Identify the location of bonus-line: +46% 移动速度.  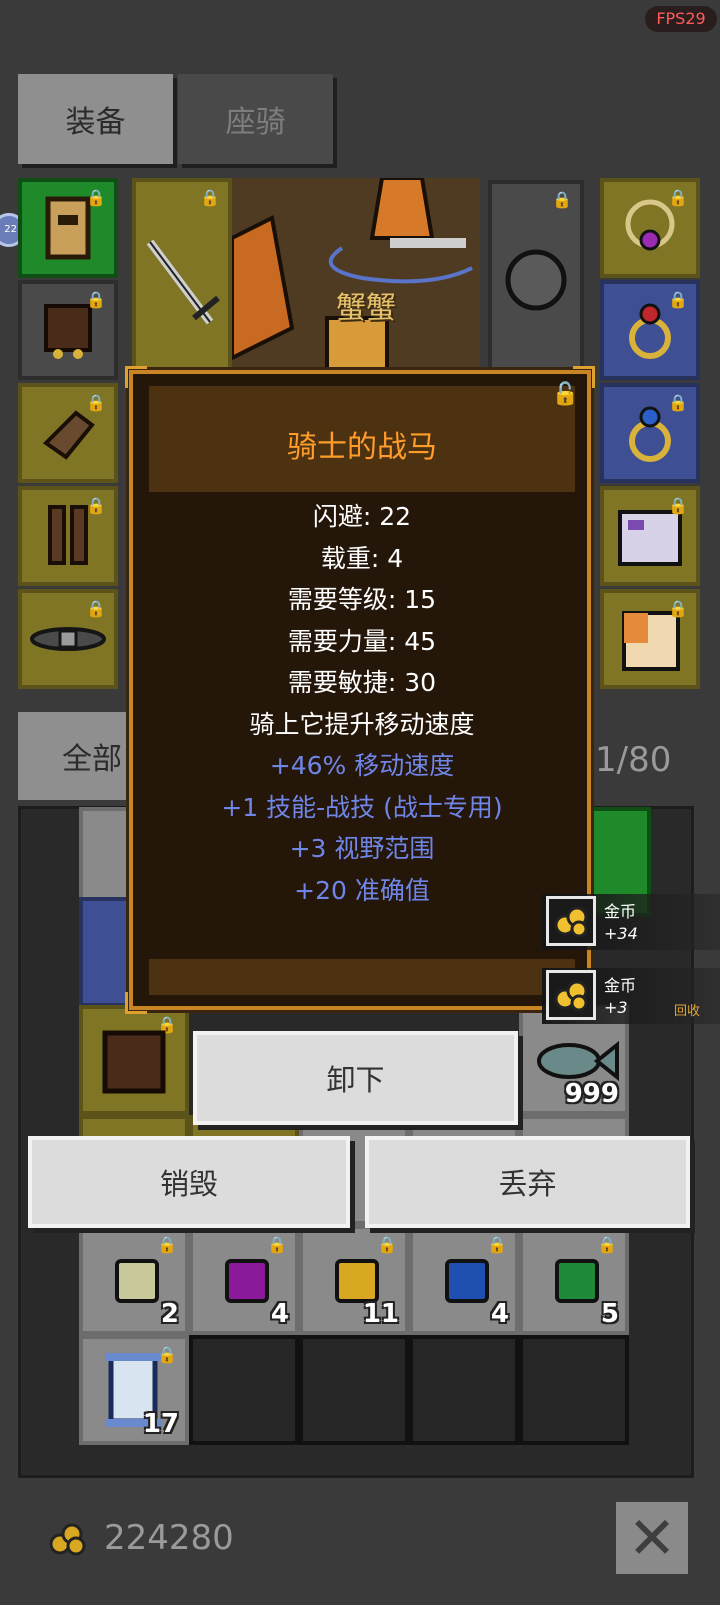
(362, 765).